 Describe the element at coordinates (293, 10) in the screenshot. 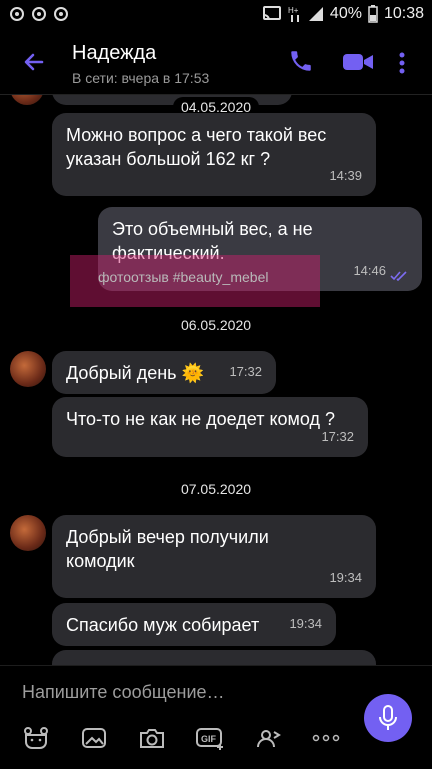

I see `svg-text: H+` at that location.